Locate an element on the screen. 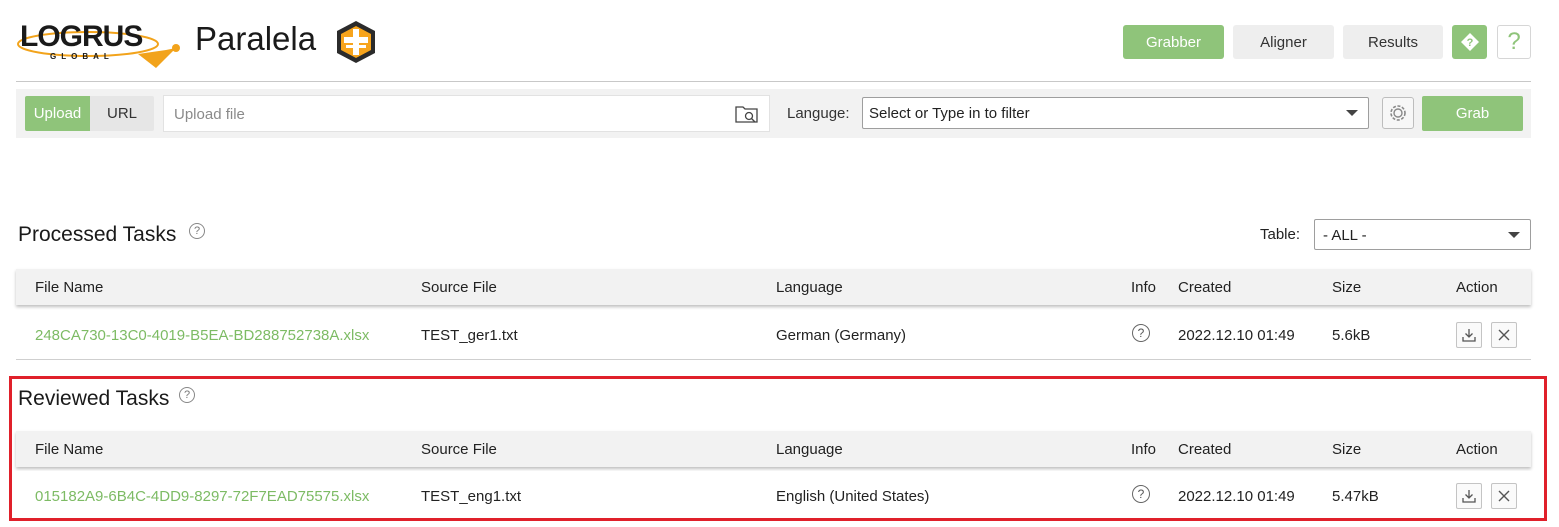 The width and height of the screenshot is (1559, 527). nav-aligner-button: Aligner is located at coordinates (1283, 42).